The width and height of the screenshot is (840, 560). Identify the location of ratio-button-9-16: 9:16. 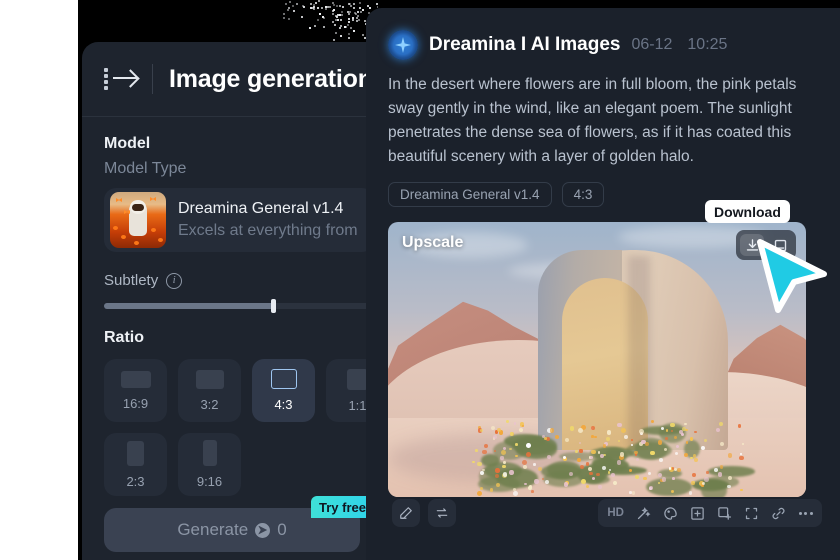
(209, 464).